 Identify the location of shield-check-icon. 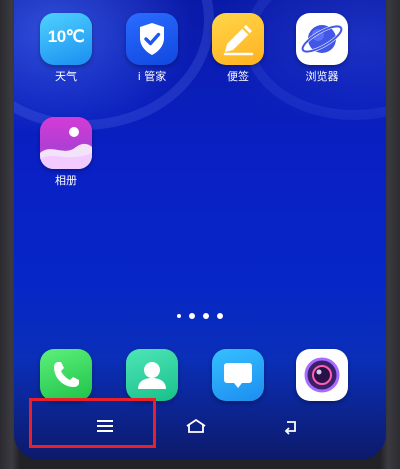
(152, 39).